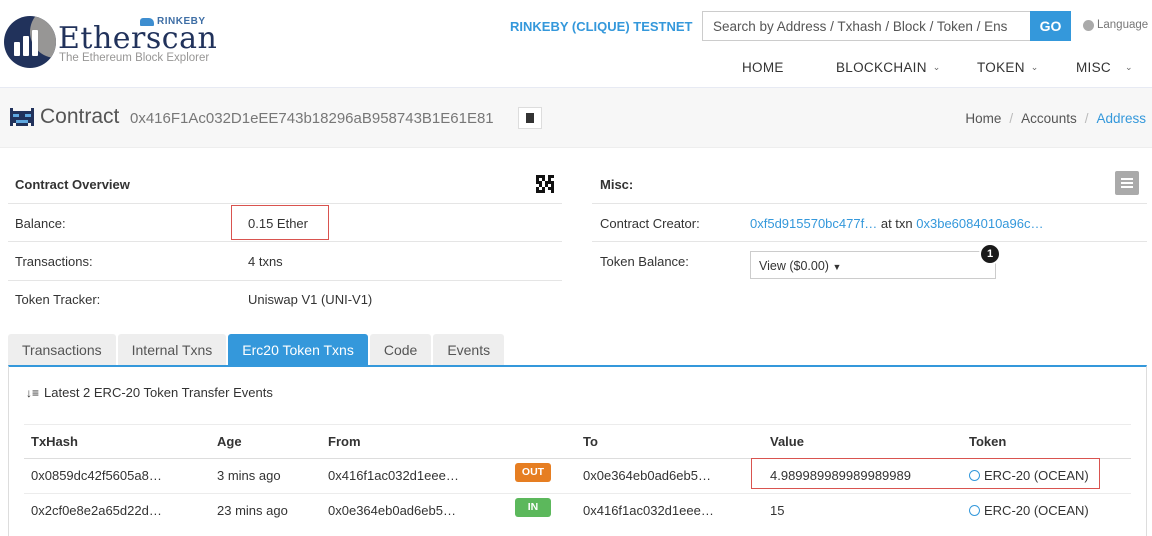 Image resolution: width=1152 pixels, height=536 pixels. What do you see at coordinates (1115, 25) in the screenshot?
I see `language-selector: Language` at bounding box center [1115, 25].